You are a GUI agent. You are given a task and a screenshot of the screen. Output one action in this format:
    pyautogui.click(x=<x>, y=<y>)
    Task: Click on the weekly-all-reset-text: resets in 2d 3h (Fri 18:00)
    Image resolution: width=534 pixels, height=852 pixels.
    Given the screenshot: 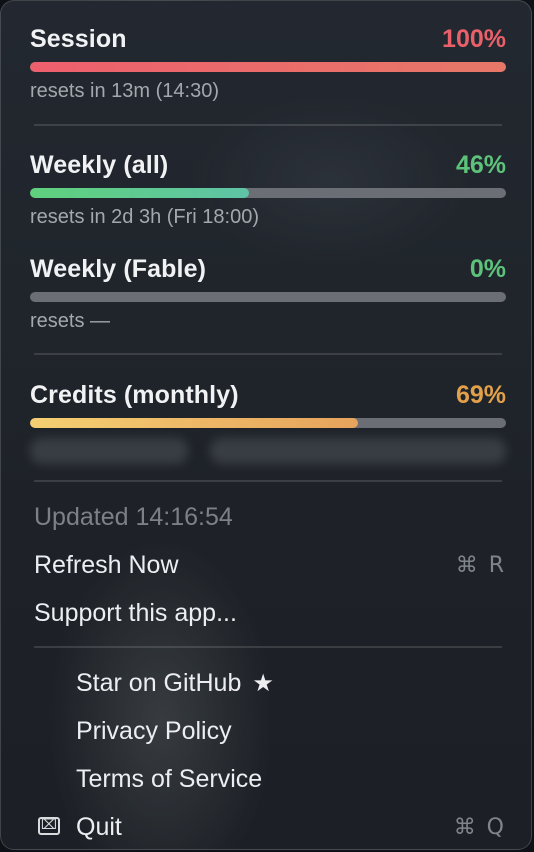 What is the action you would take?
    pyautogui.click(x=144, y=217)
    